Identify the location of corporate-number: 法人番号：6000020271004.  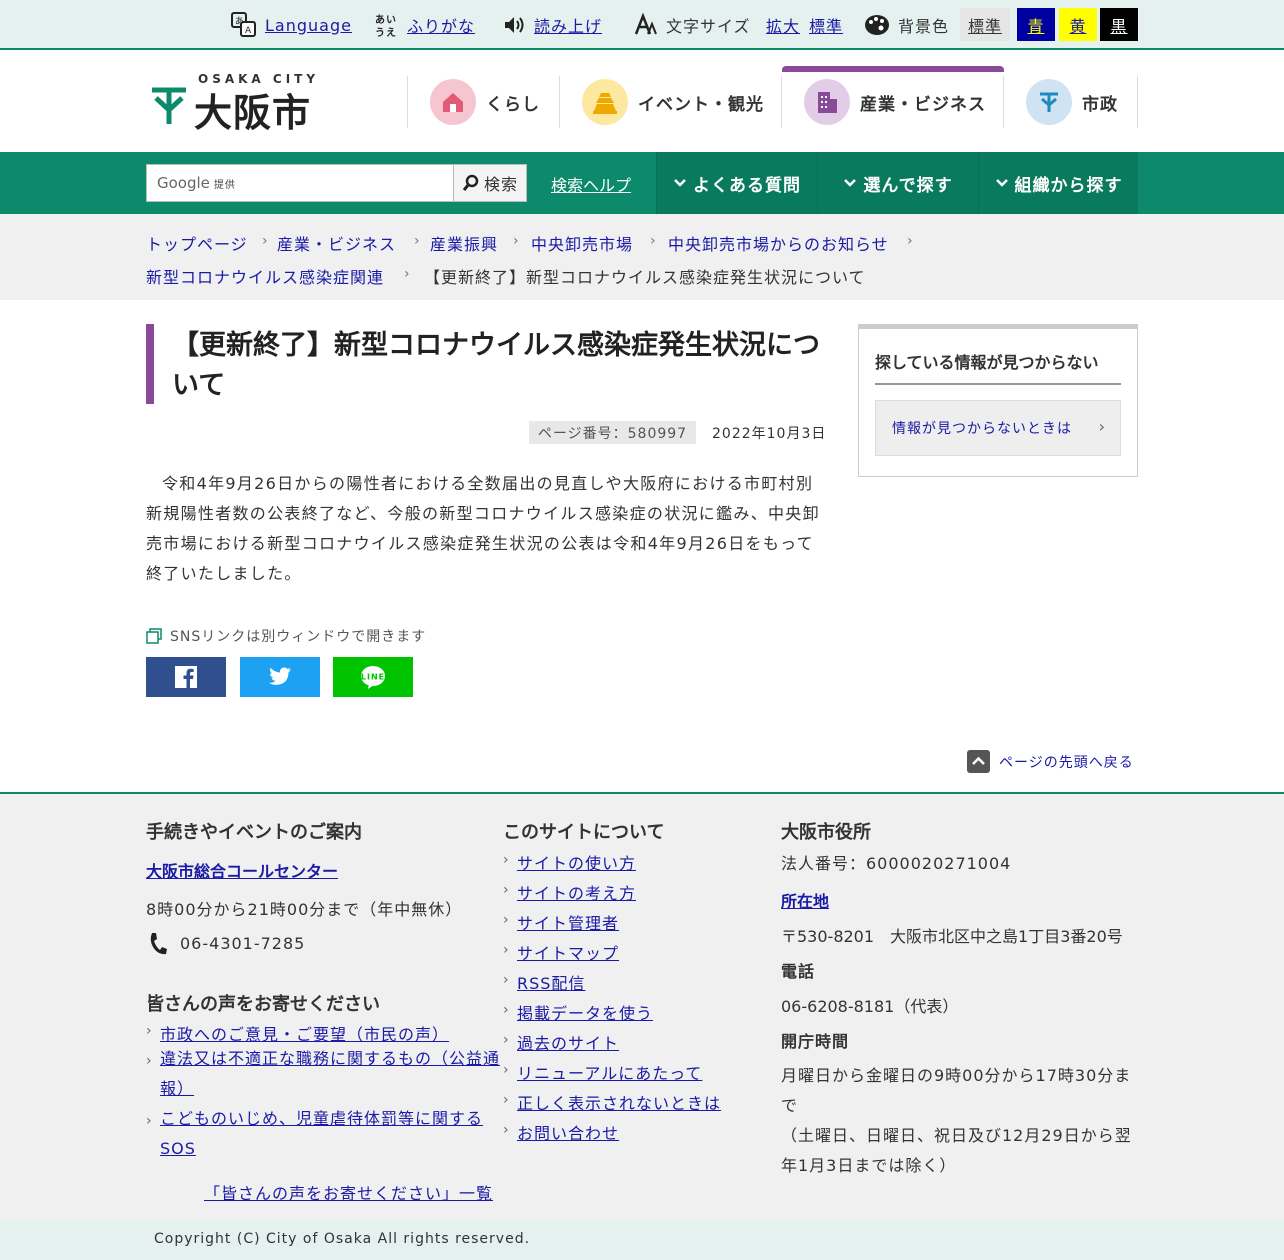
(896, 863).